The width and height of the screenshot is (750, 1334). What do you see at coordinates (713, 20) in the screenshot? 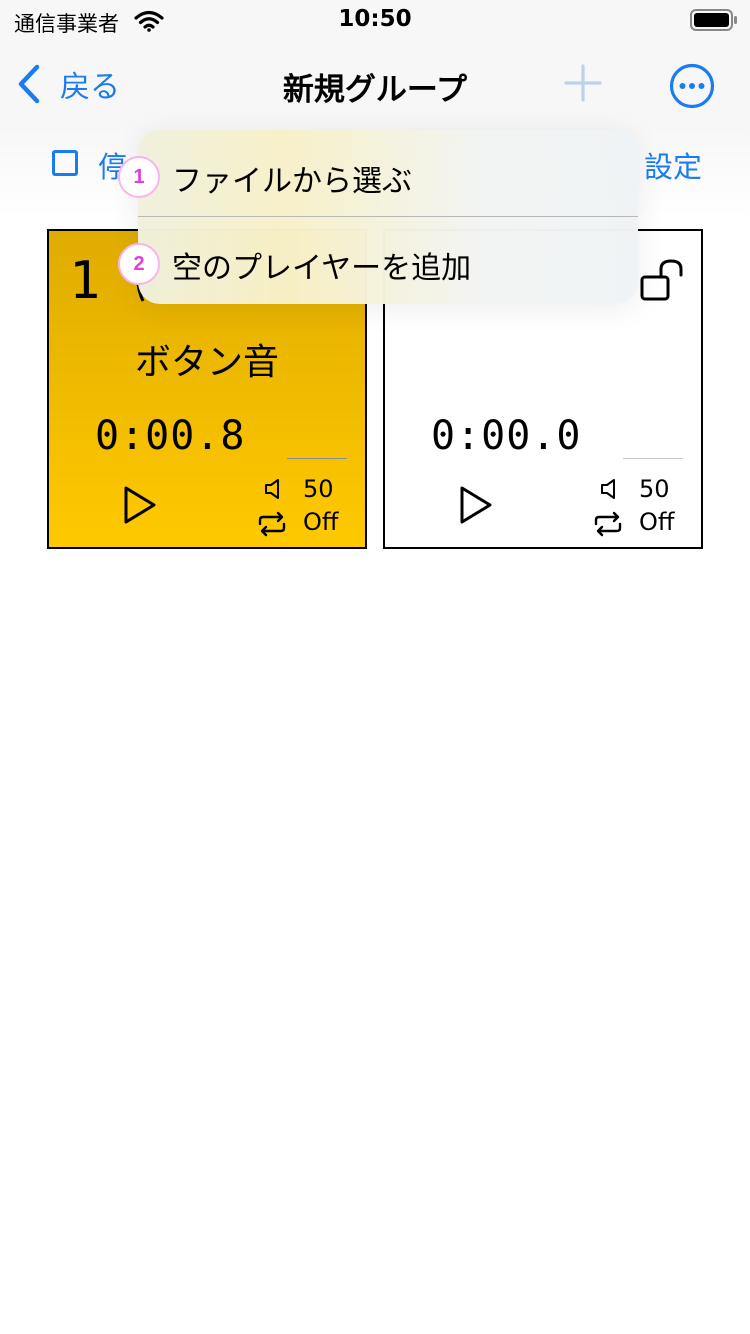
I see `battery-icon` at bounding box center [713, 20].